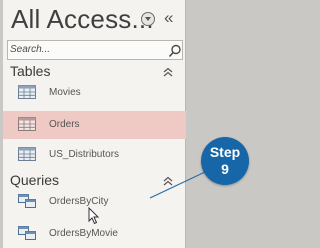  What do you see at coordinates (168, 17) in the screenshot?
I see `double-chevron-left-icon: «` at bounding box center [168, 17].